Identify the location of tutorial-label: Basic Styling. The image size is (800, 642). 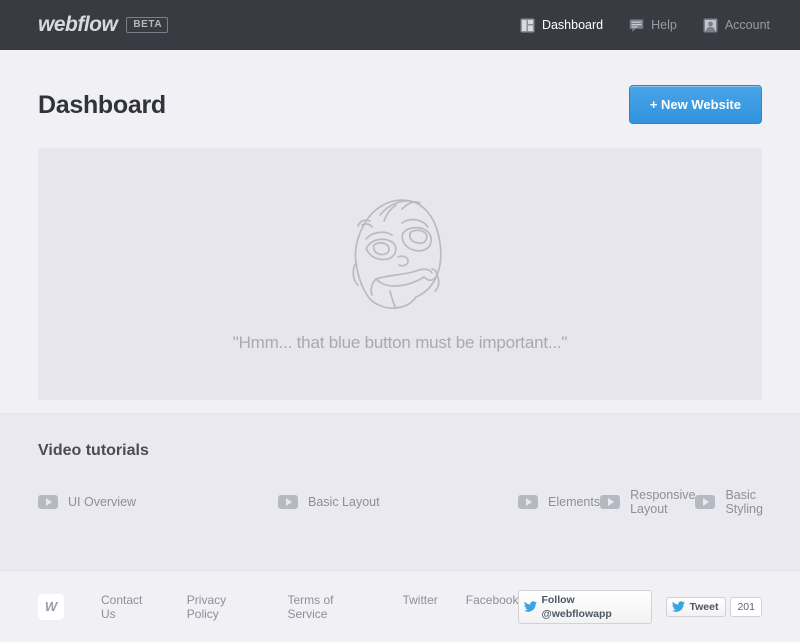
(744, 501).